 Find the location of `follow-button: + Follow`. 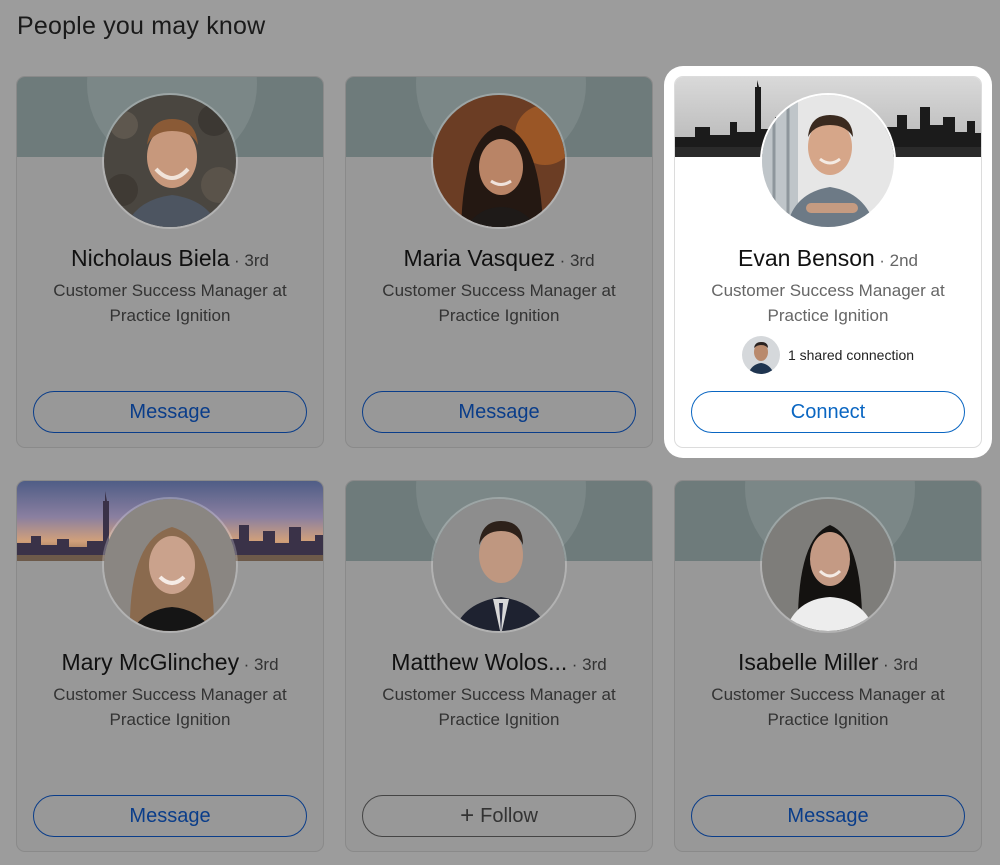

follow-button: + Follow is located at coordinates (499, 816).